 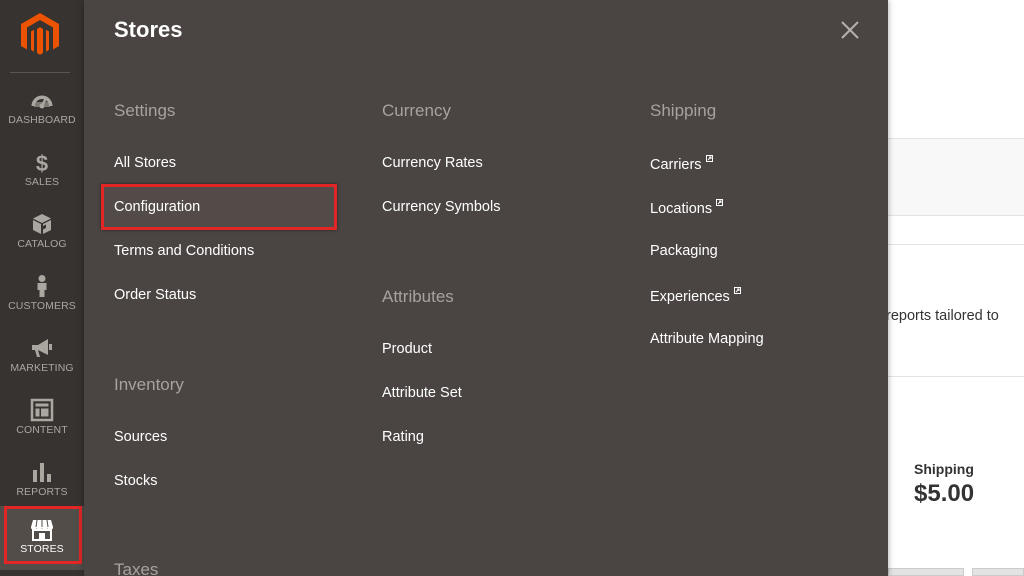 What do you see at coordinates (155, 295) in the screenshot?
I see `link-order-status: Order Status` at bounding box center [155, 295].